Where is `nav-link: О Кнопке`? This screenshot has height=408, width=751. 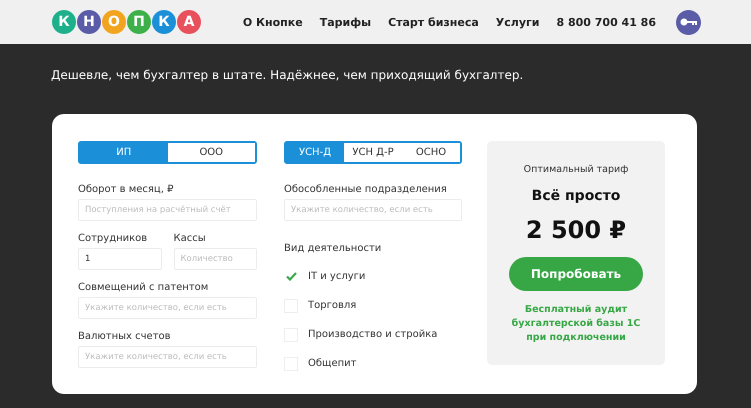
nav-link: О Кнопке is located at coordinates (272, 22).